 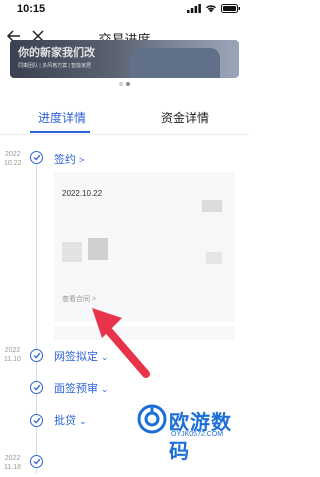 What do you see at coordinates (82, 160) in the screenshot?
I see `chevron-right-icon: >` at bounding box center [82, 160].